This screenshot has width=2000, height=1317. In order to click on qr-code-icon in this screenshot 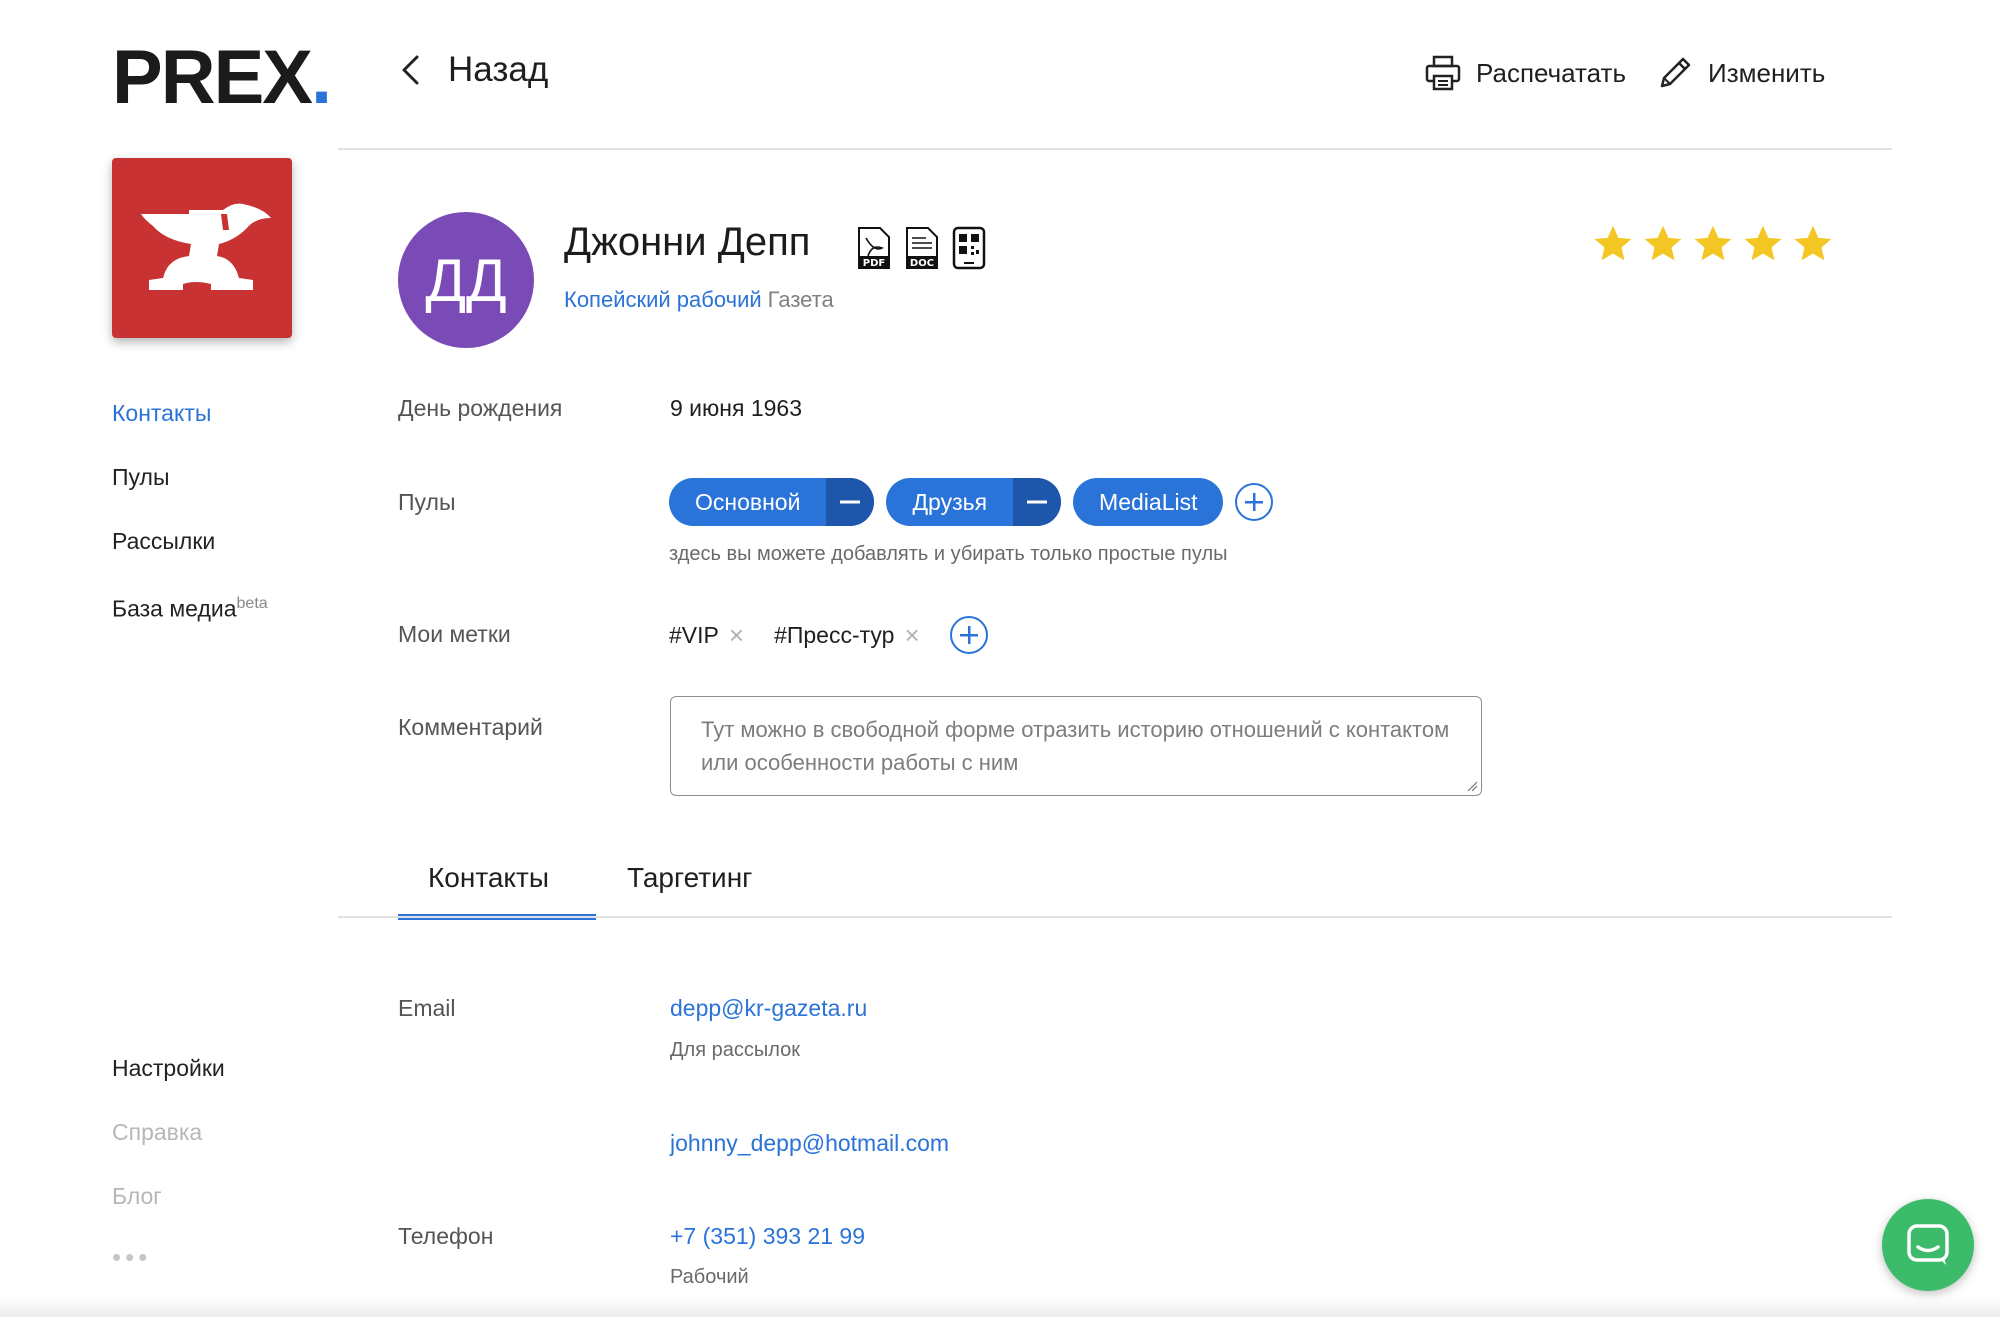, I will do `click(969, 248)`.